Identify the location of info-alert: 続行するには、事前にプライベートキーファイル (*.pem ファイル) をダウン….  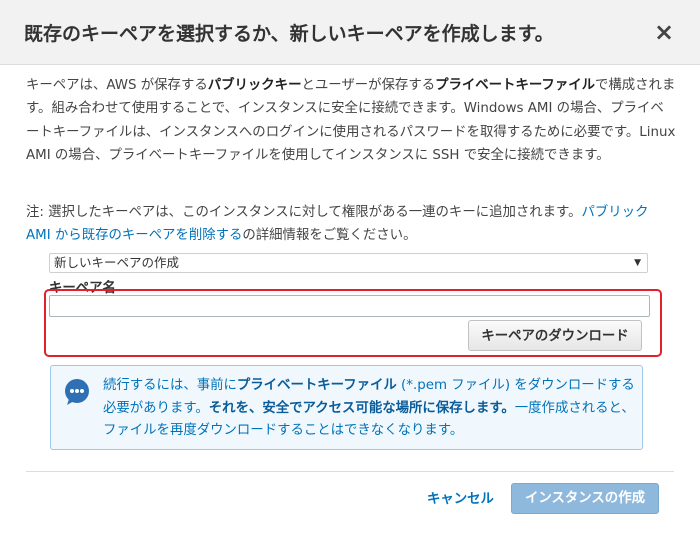
(346, 407).